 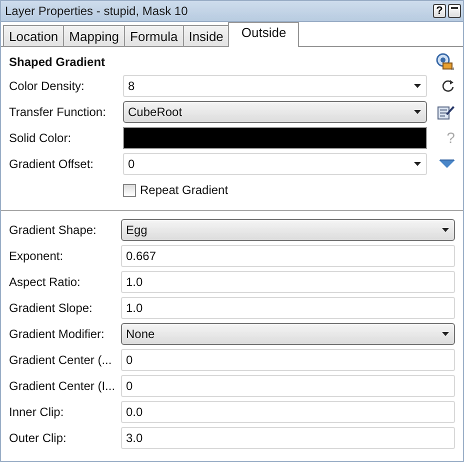 I want to click on minimize-button, so click(x=454, y=11).